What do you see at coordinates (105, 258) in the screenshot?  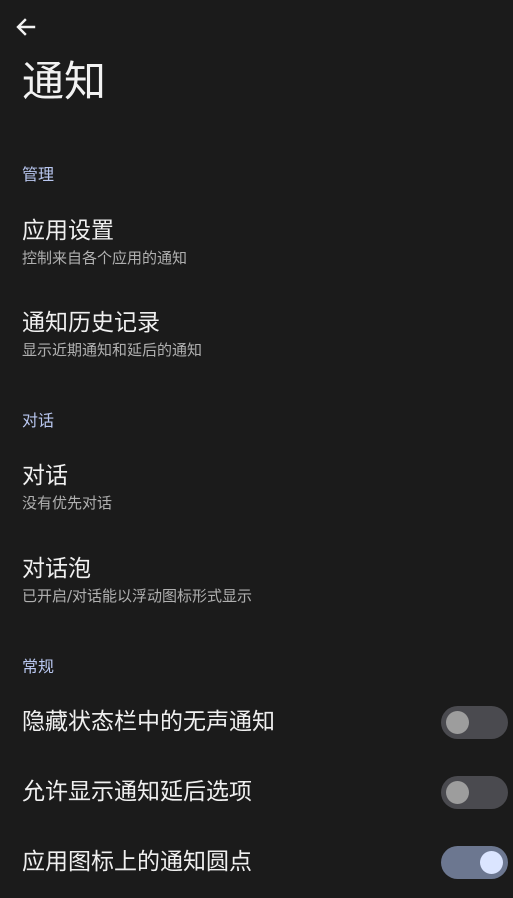 I see `app-settings-subtitle: 控制来自各个应用的通知` at bounding box center [105, 258].